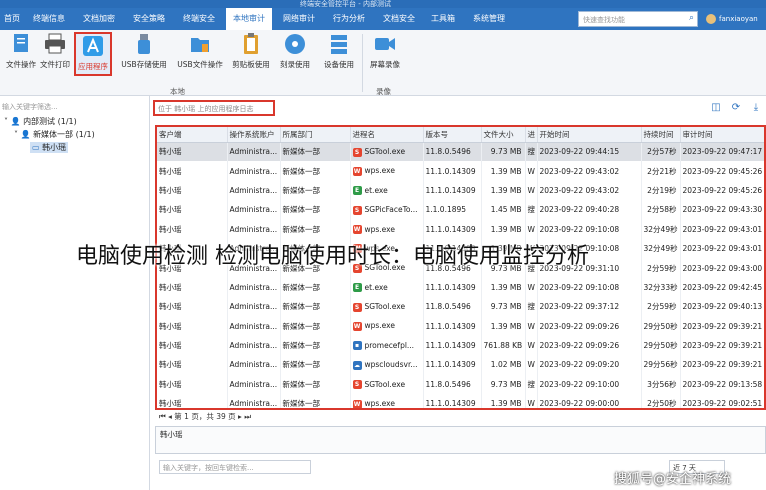  What do you see at coordinates (443, 19) in the screenshot?
I see `menu-toolbox: 工具箱` at bounding box center [443, 19].